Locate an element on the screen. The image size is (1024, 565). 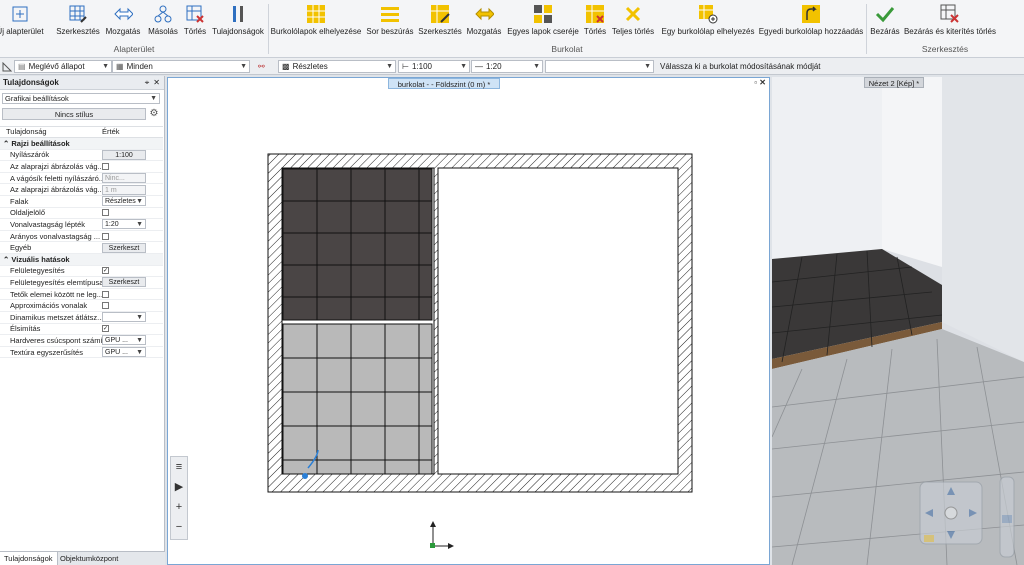
property-dropdown: ▼ is located at coordinates (124, 317).